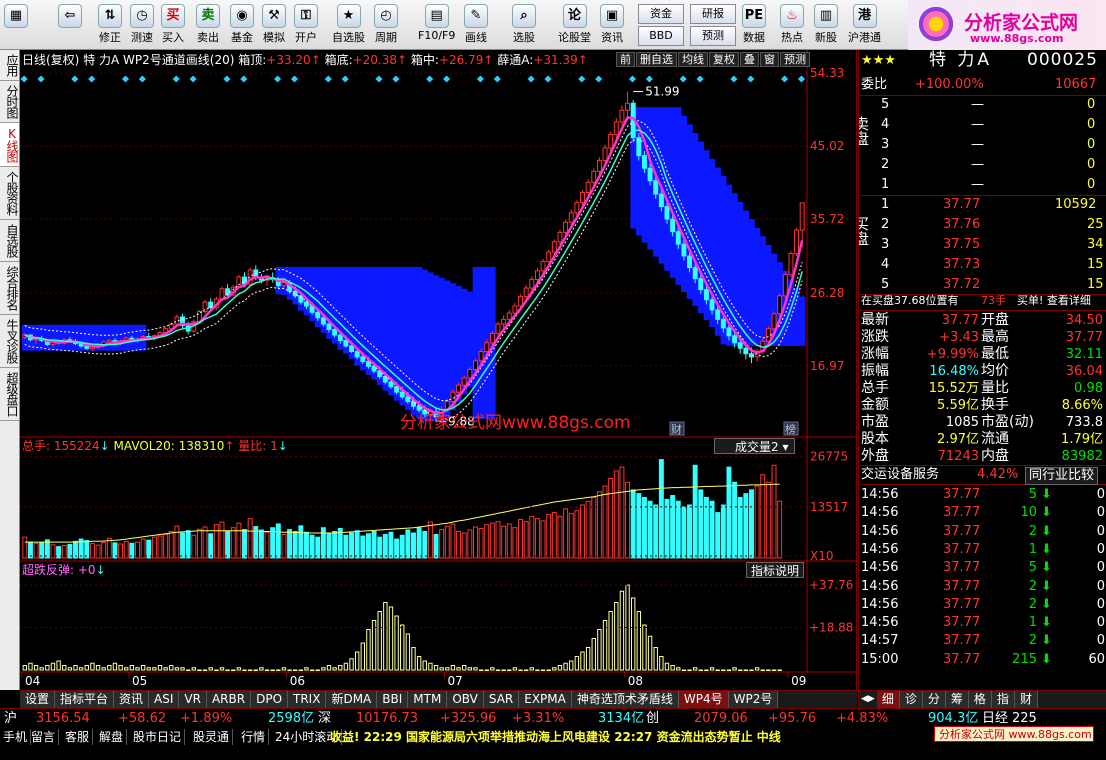 Image resolution: width=1106 pixels, height=760 pixels. I want to click on right-tab-1: 诊, so click(911, 699).